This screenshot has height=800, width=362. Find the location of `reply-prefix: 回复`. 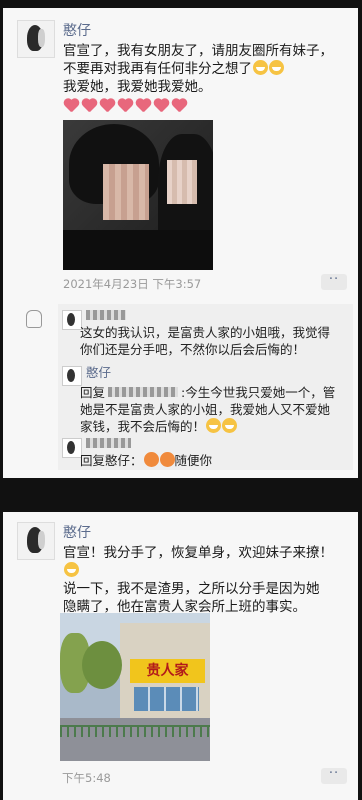

reply-prefix: 回复 is located at coordinates (93, 392).